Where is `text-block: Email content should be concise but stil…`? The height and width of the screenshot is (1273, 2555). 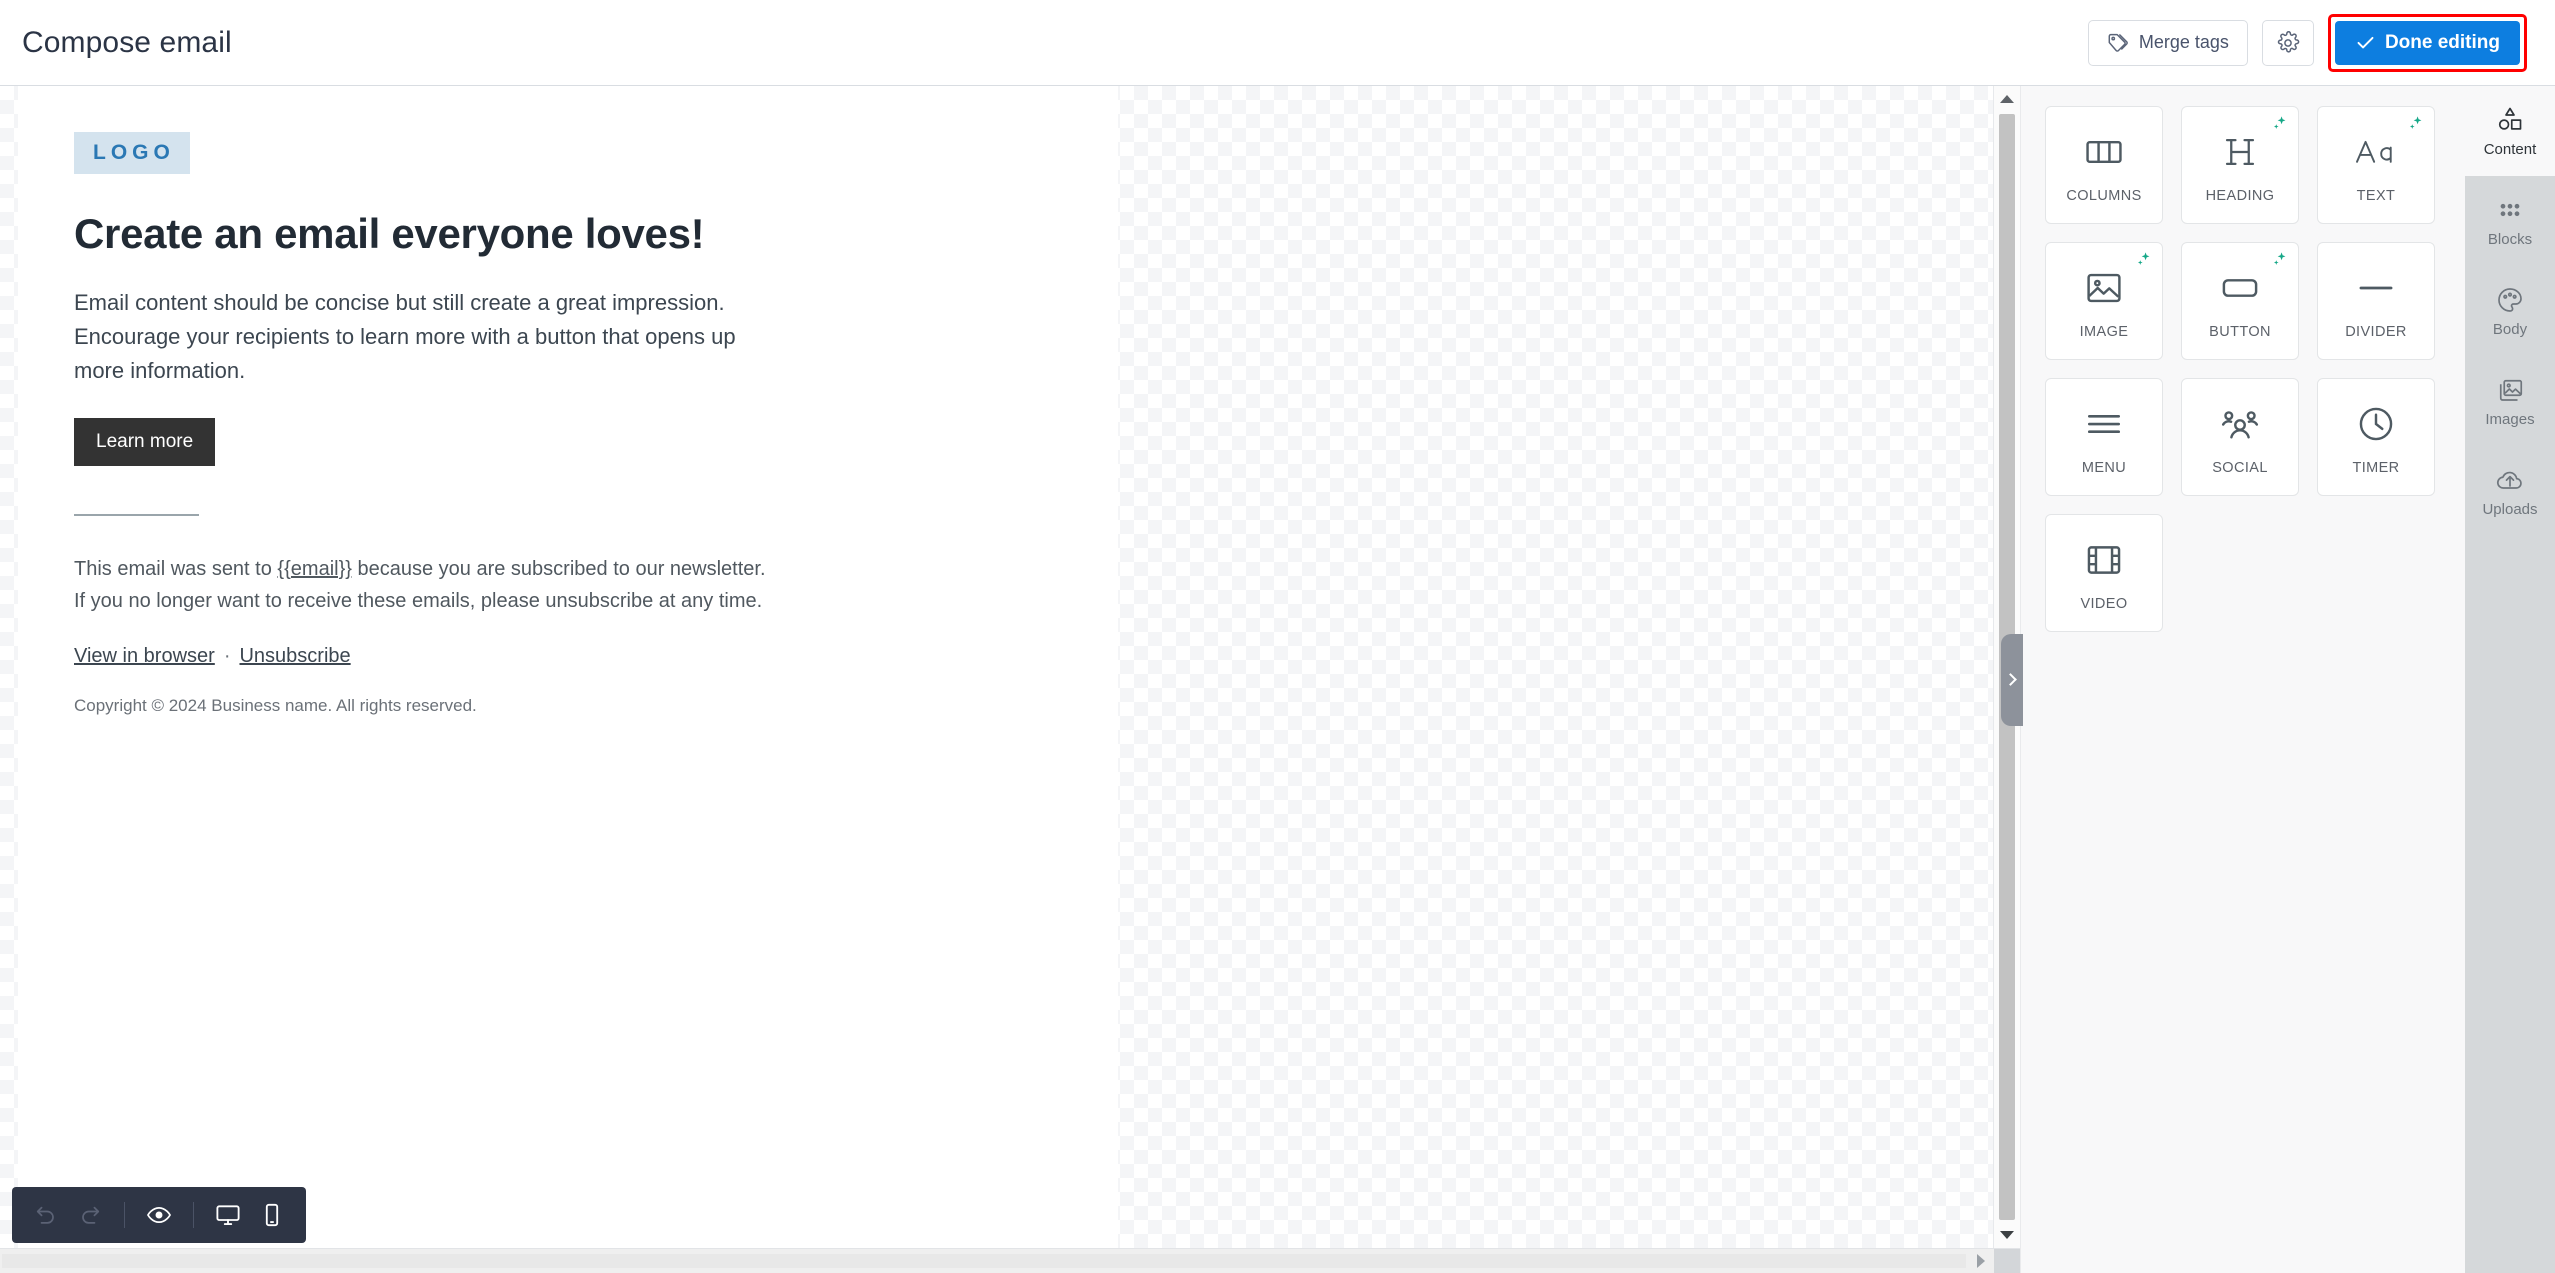
text-block: Email content should be concise but stil… is located at coordinates (419, 337).